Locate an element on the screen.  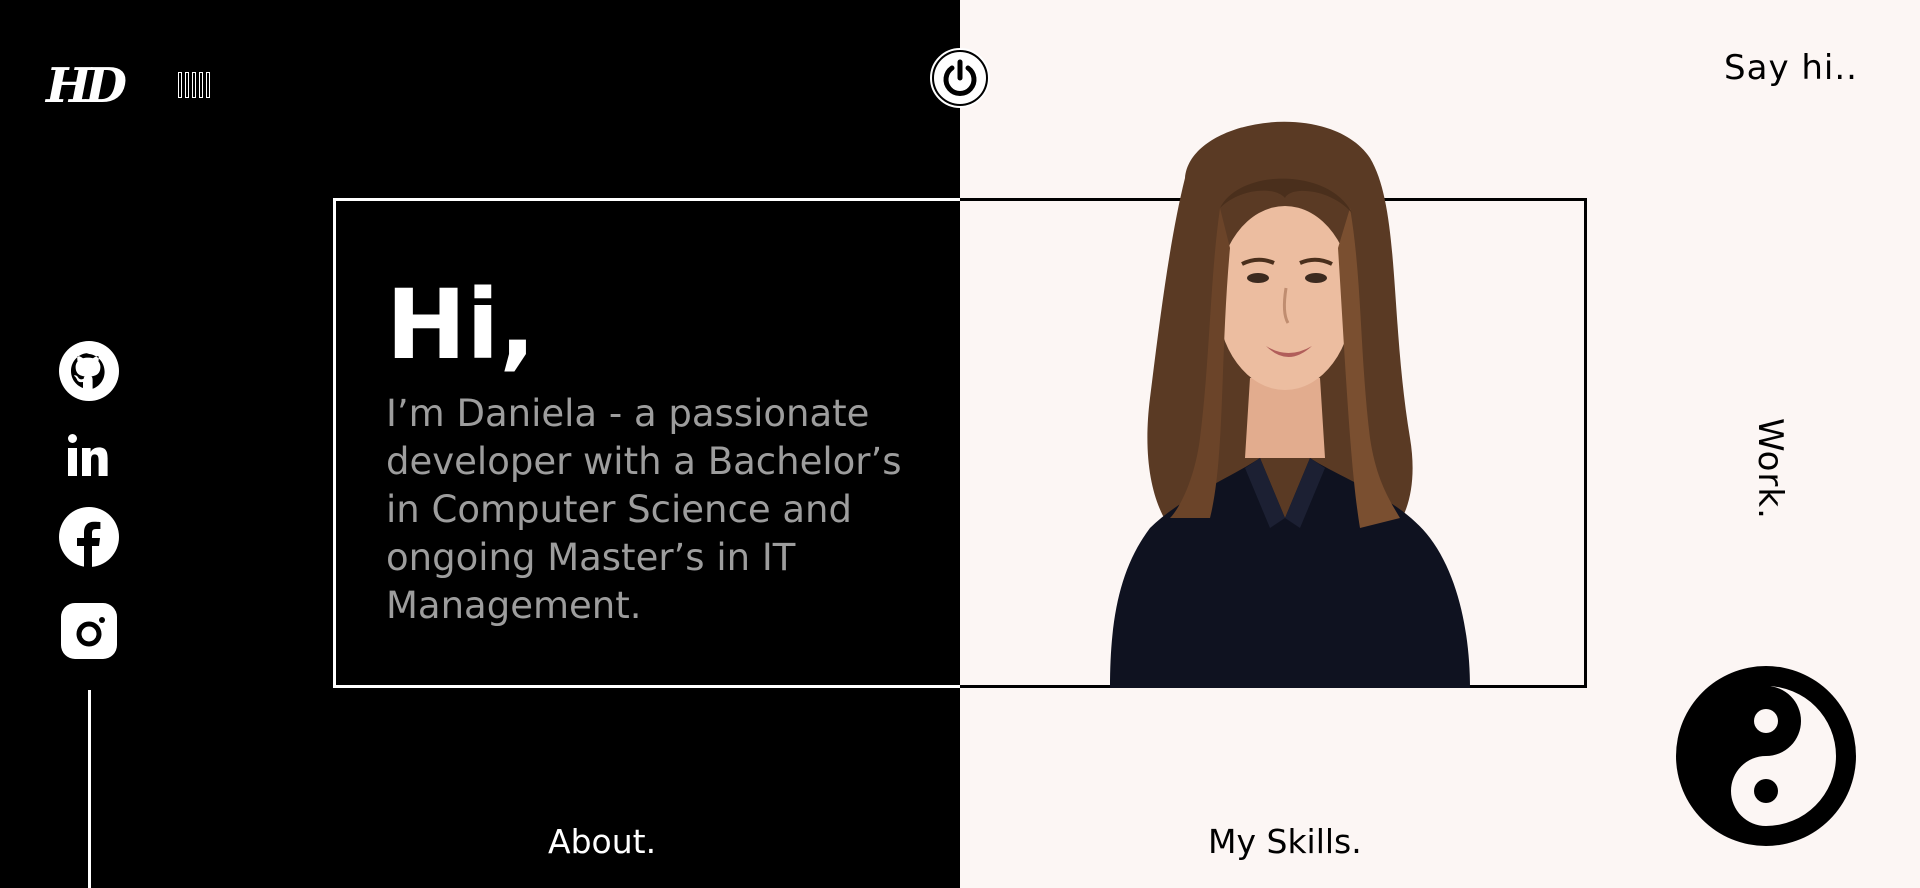
say-hi-link: Say hi.. is located at coordinates (1791, 68).